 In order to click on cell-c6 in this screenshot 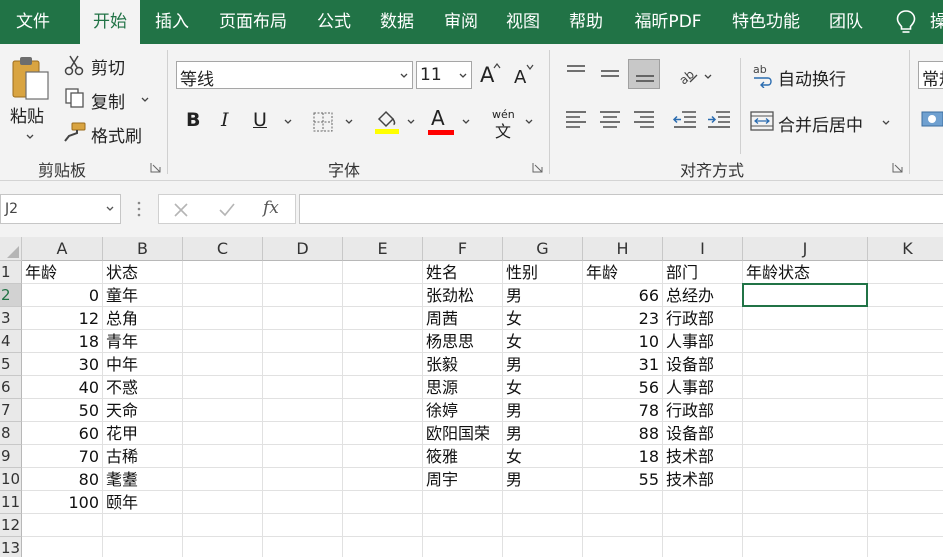, I will do `click(223, 387)`.